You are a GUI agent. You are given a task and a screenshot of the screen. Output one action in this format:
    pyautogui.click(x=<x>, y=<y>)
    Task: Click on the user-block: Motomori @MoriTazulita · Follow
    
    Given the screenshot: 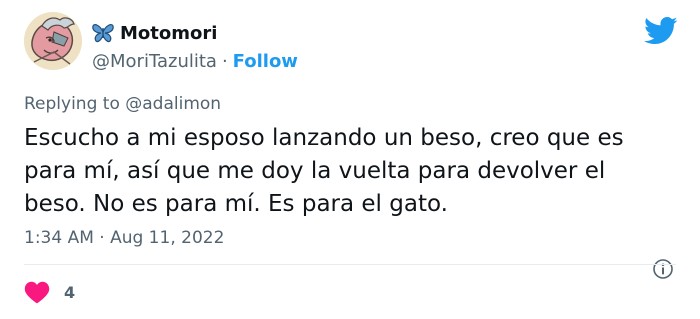 What is the action you would take?
    pyautogui.click(x=195, y=47)
    